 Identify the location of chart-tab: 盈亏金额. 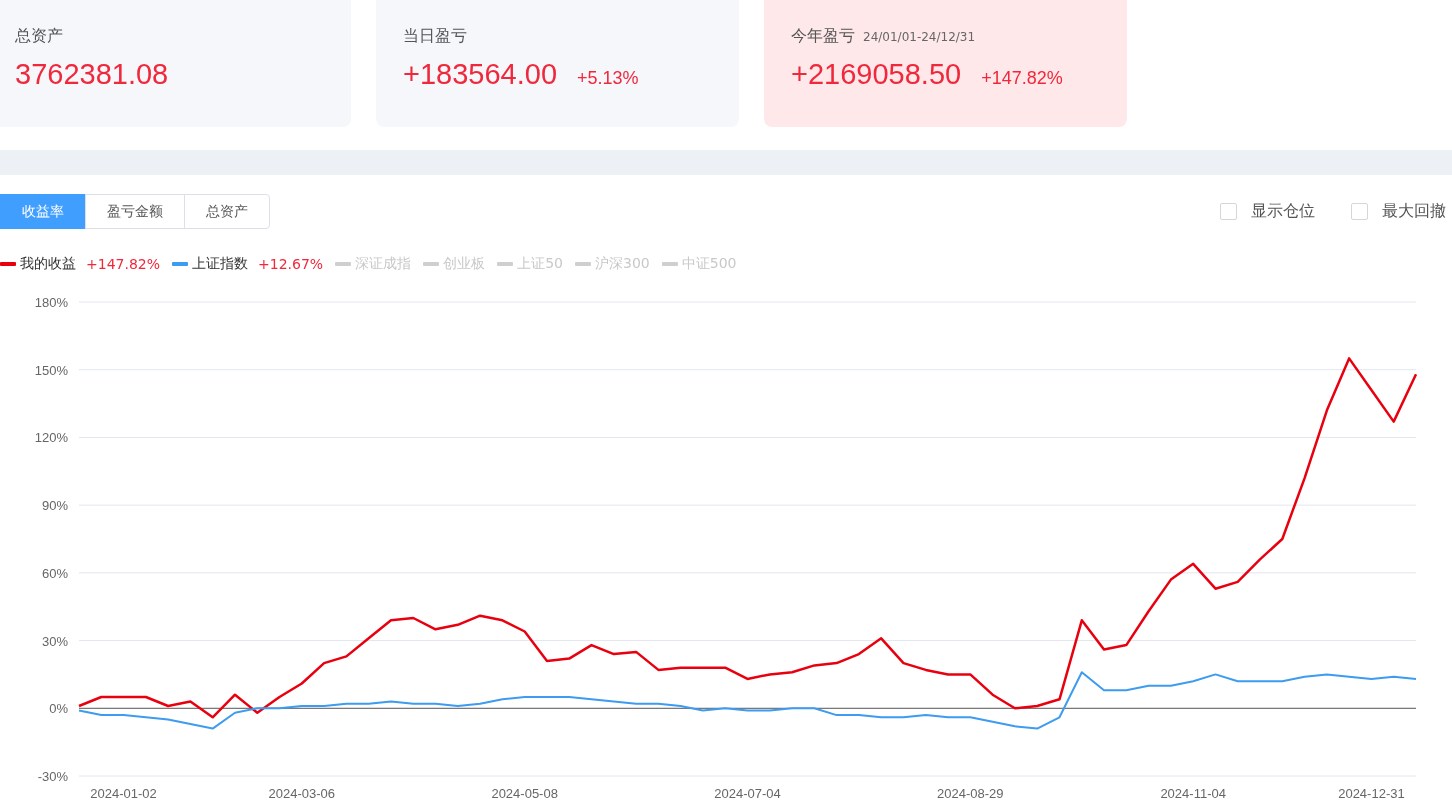
(135, 211).